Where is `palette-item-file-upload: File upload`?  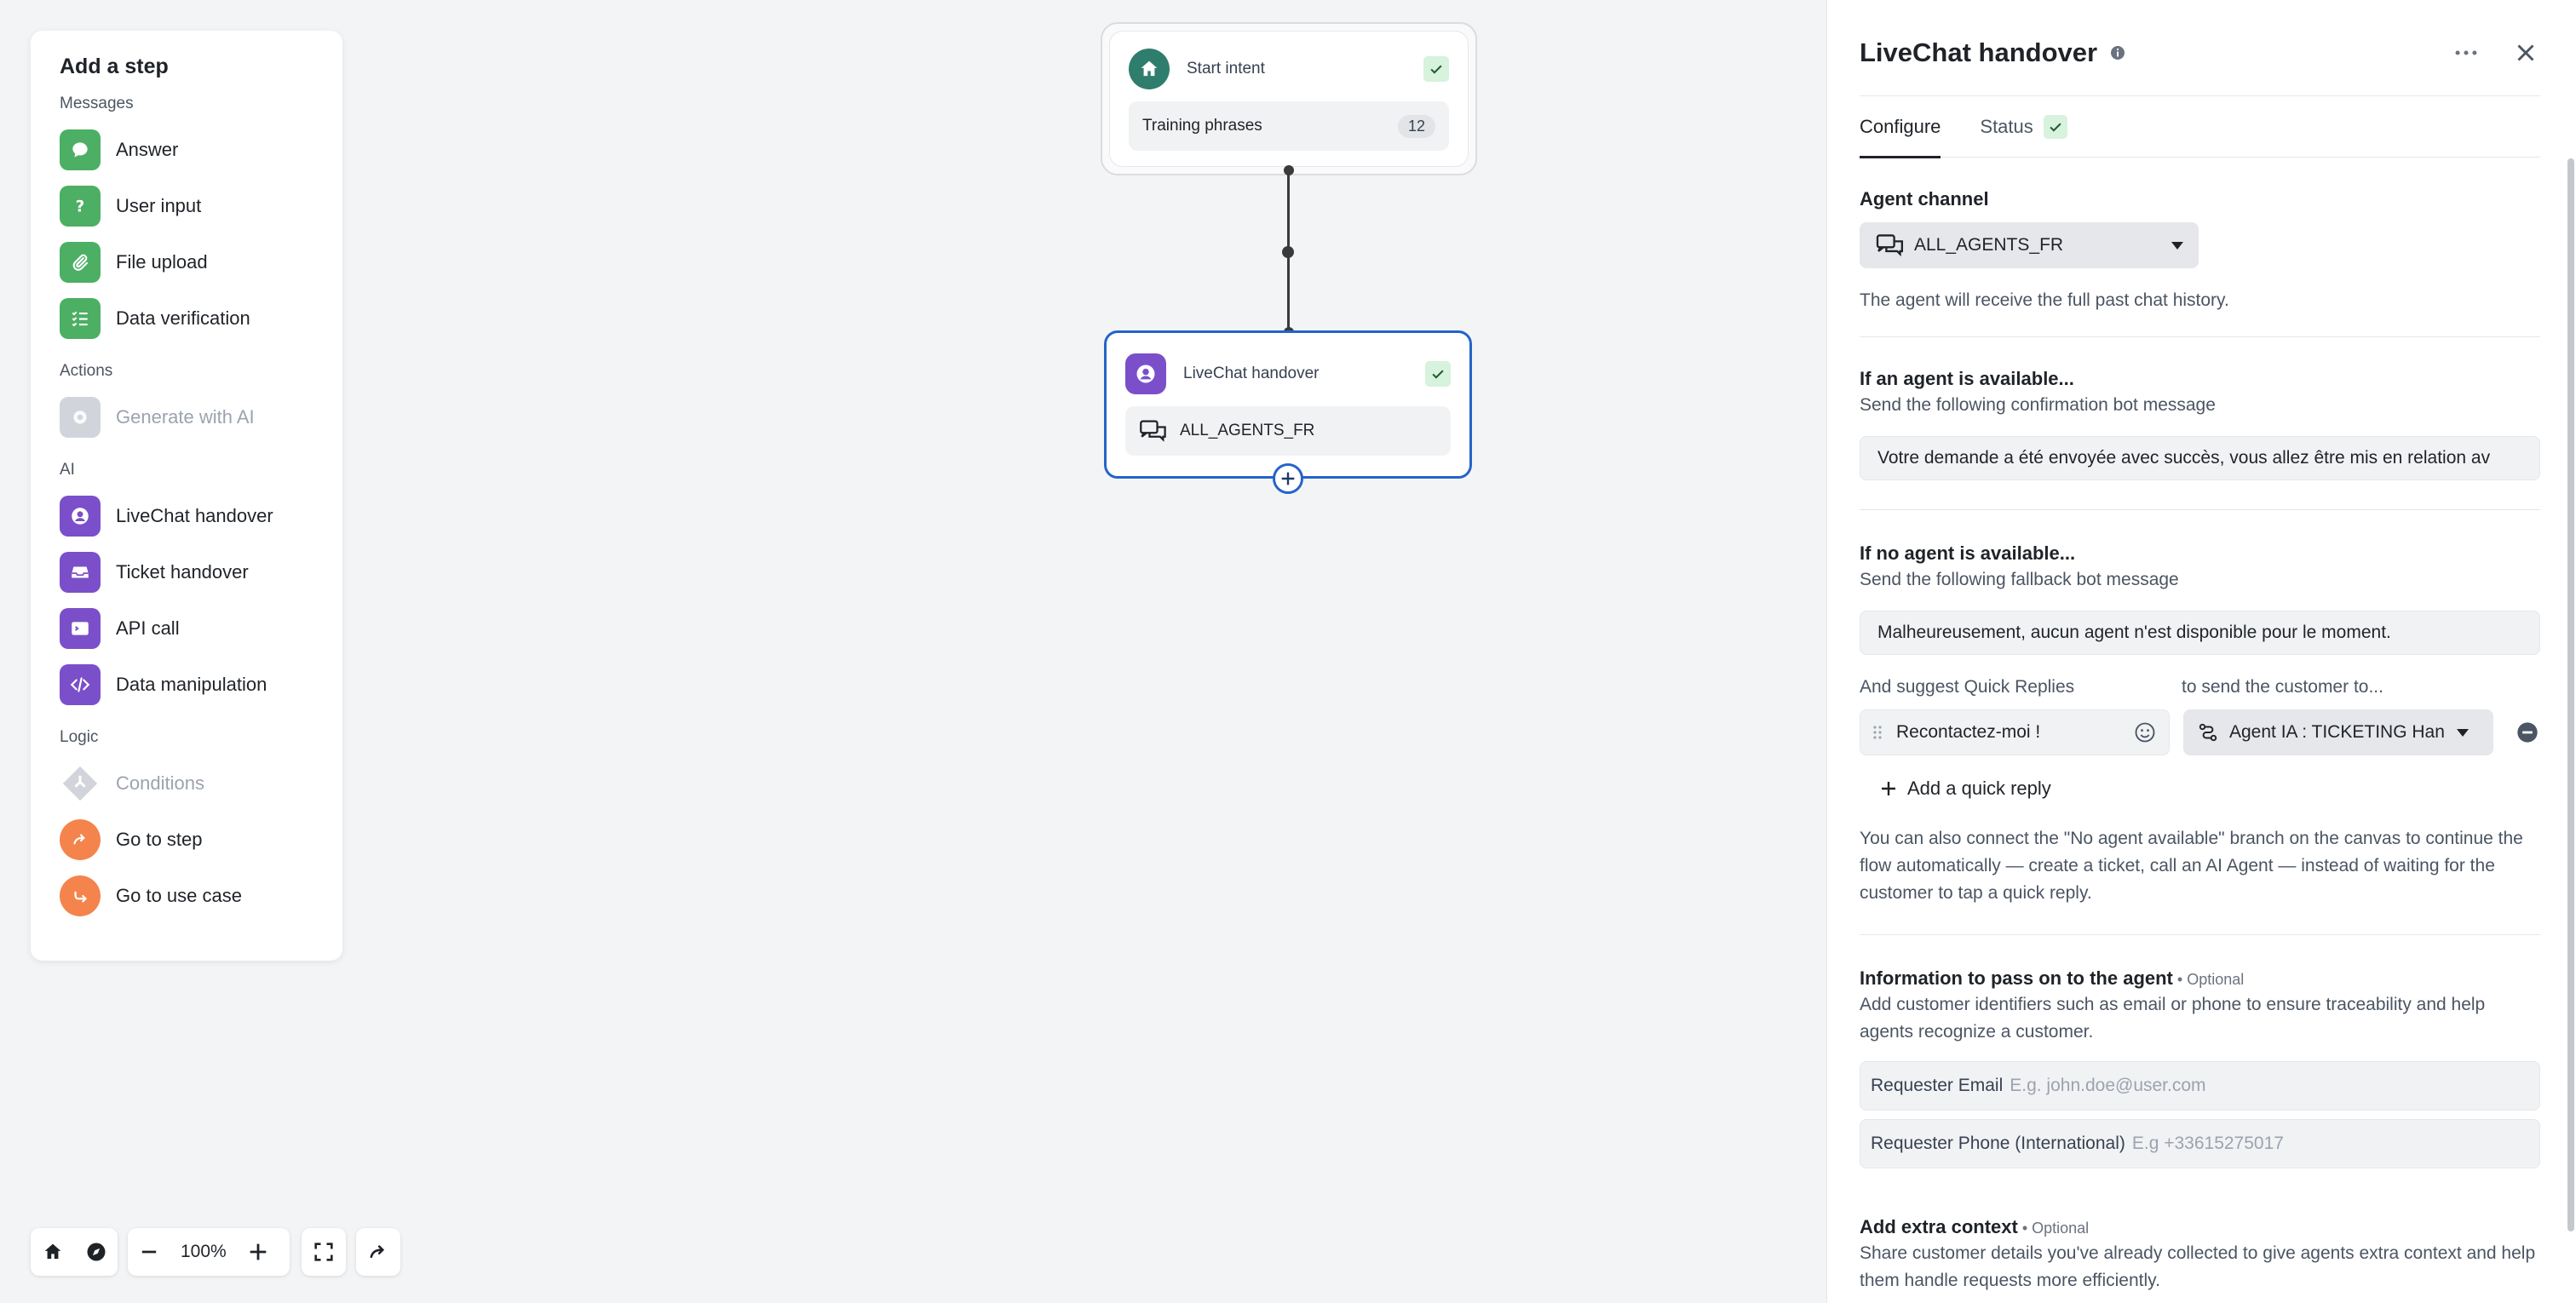 palette-item-file-upload: File upload is located at coordinates (187, 262).